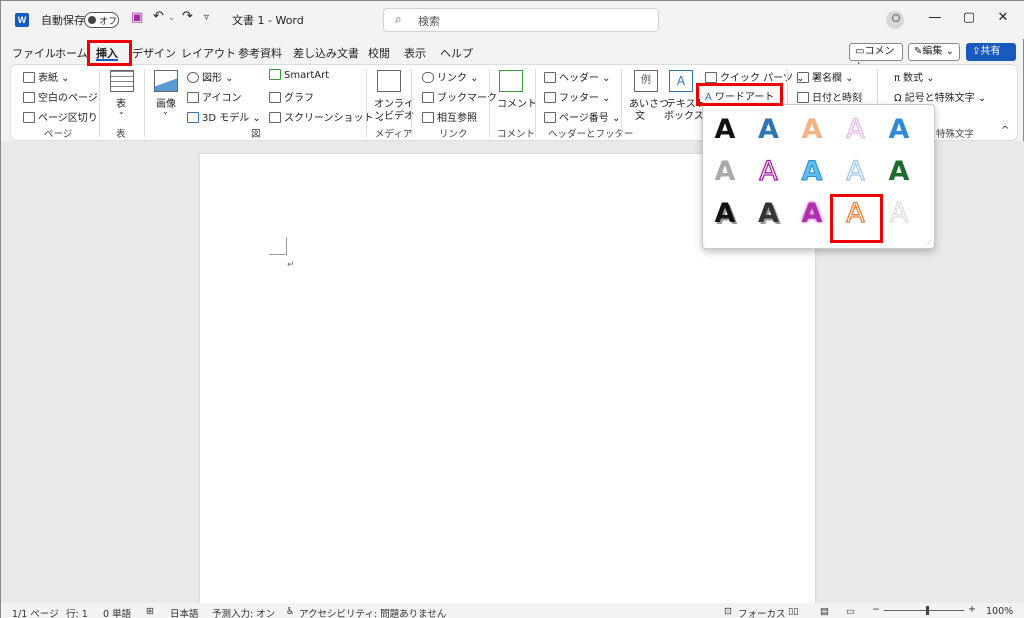 This screenshot has height=618, width=1024. Describe the element at coordinates (769, 214) in the screenshot. I see `wordart-style-shadow-gray: A` at that location.